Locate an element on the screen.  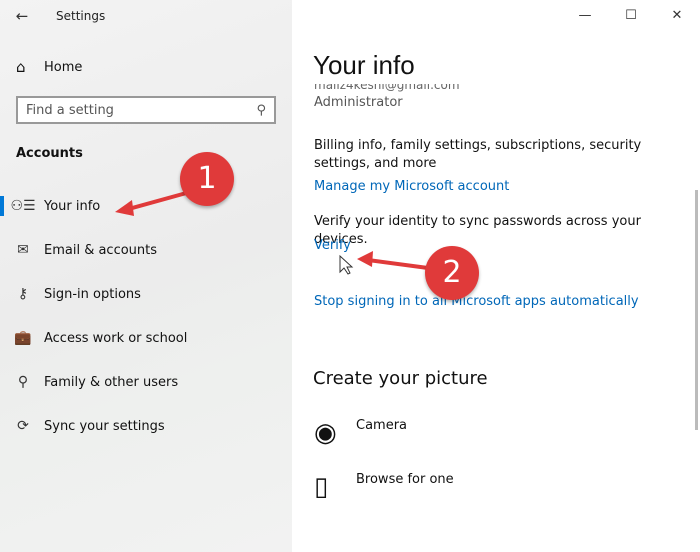
annotation-badge-1: 1 is located at coordinates (207, 179).